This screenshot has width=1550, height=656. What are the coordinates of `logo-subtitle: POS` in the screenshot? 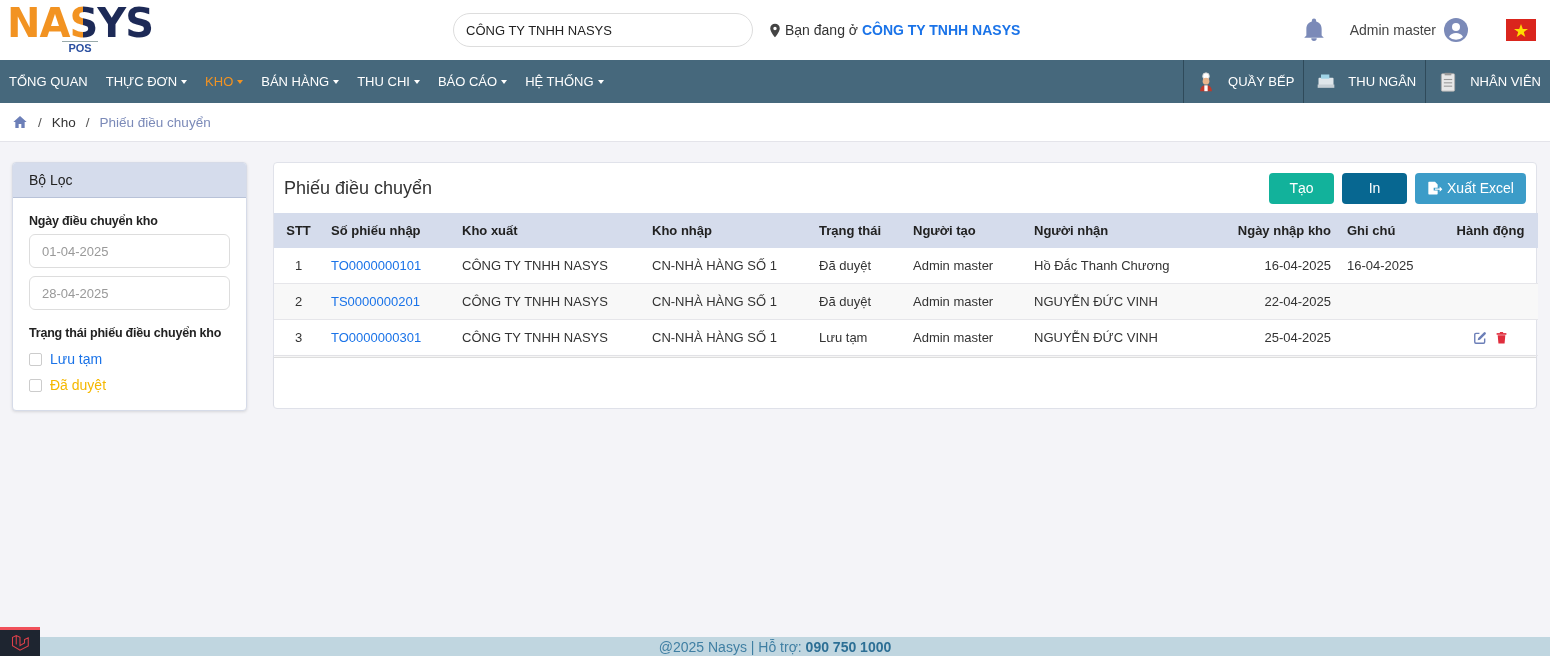 It's located at (80, 47).